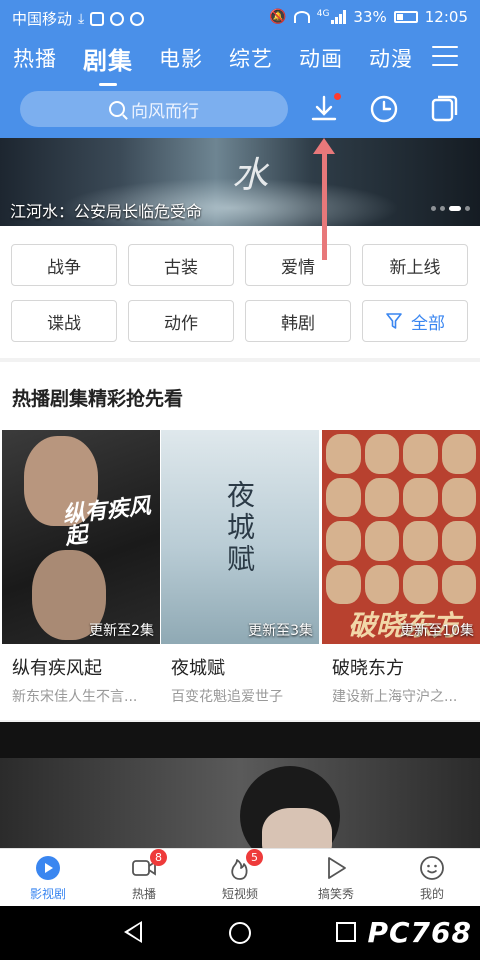 Image resolution: width=480 pixels, height=960 pixels. What do you see at coordinates (325, 108) in the screenshot?
I see `download-icon` at bounding box center [325, 108].